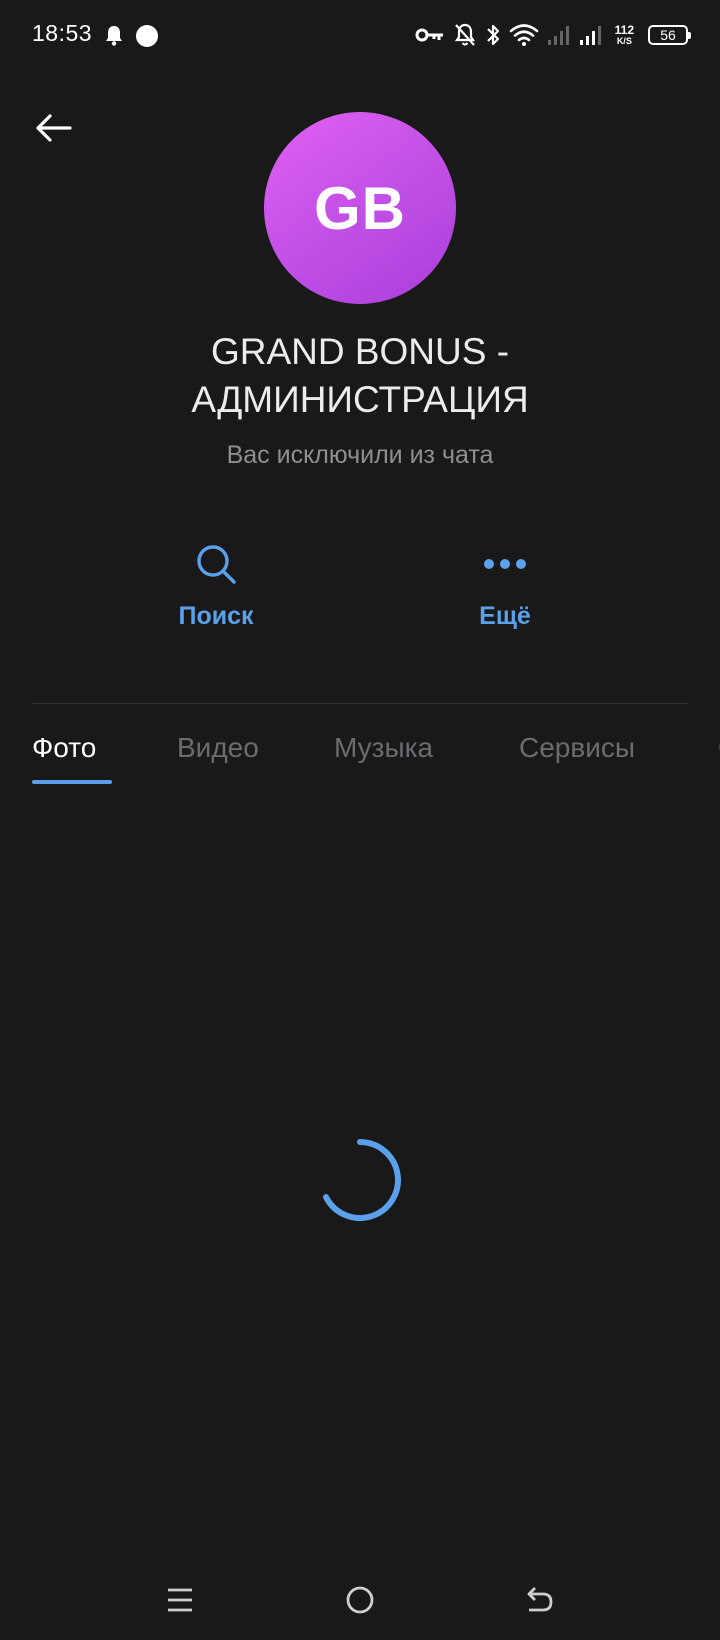  Describe the element at coordinates (216, 616) in the screenshot. I see `search-label: Поиск` at that location.